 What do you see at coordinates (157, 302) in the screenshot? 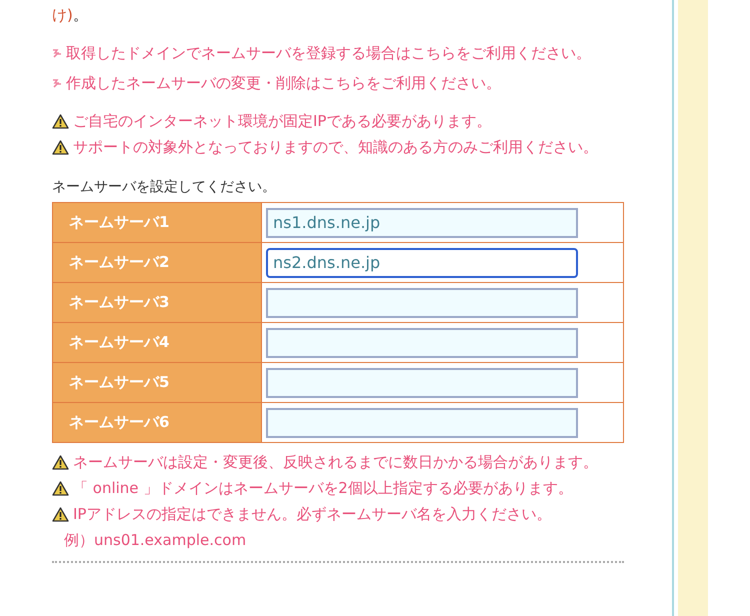
I see `field-label: ネームサーバ3` at bounding box center [157, 302].